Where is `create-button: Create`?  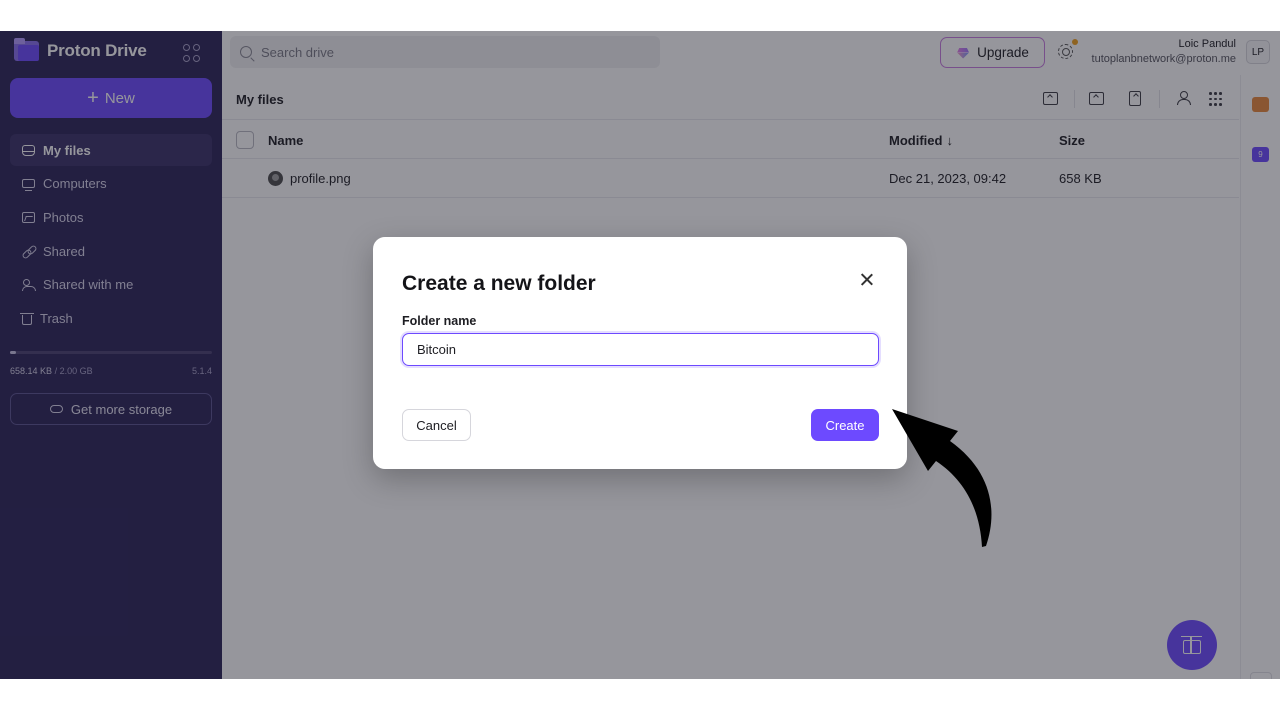
create-button: Create is located at coordinates (845, 425).